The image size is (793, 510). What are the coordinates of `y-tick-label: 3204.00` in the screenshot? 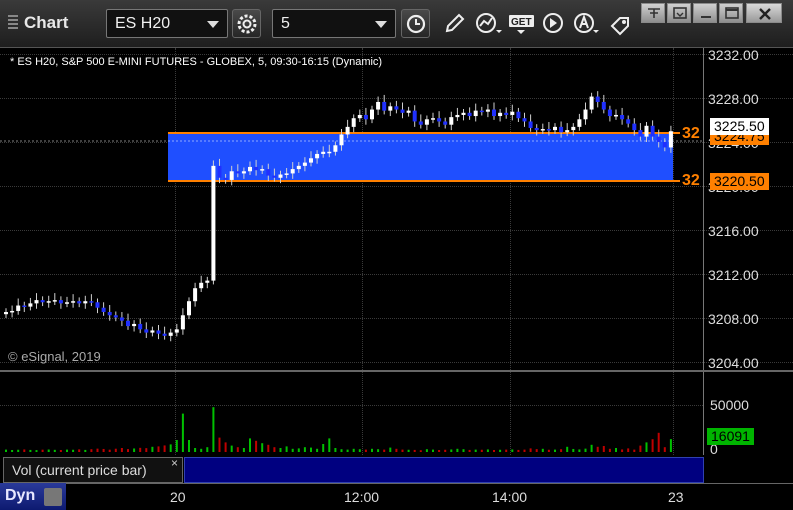 It's located at (733, 363).